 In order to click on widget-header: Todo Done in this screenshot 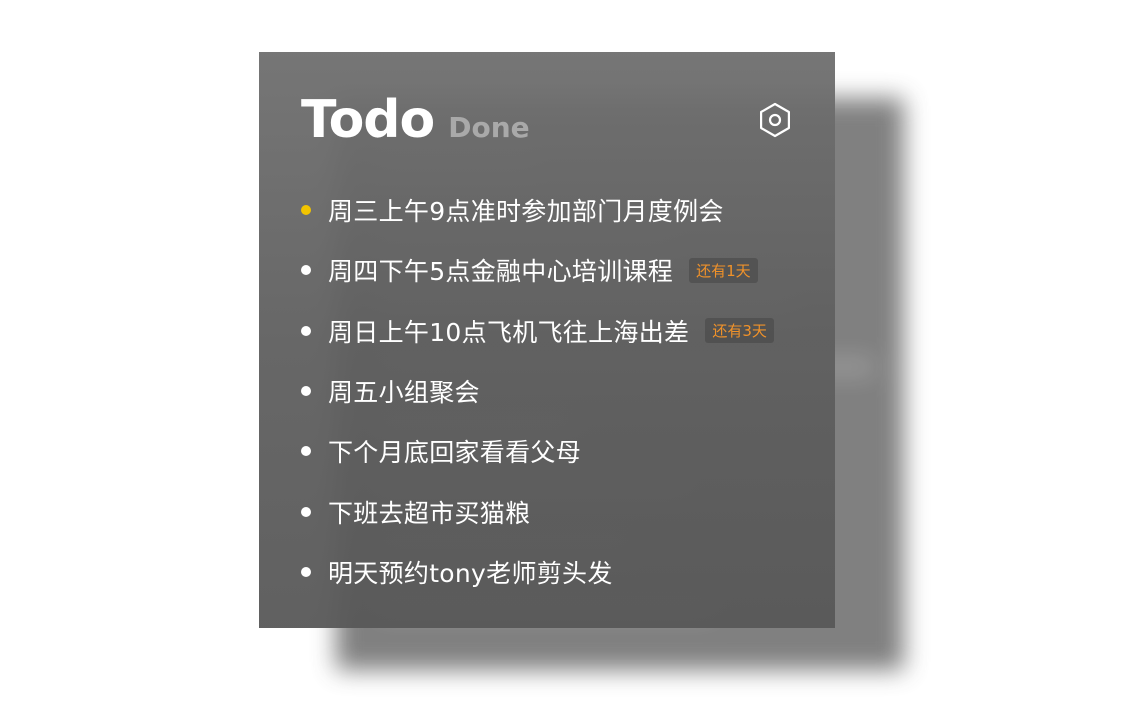, I will do `click(415, 120)`.